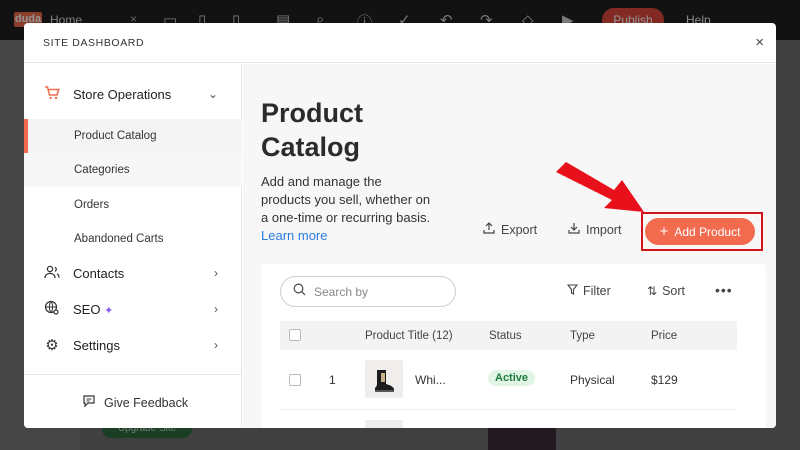 The width and height of the screenshot is (800, 450). Describe the element at coordinates (295, 335) in the screenshot. I see `select-all-checkbox` at that location.